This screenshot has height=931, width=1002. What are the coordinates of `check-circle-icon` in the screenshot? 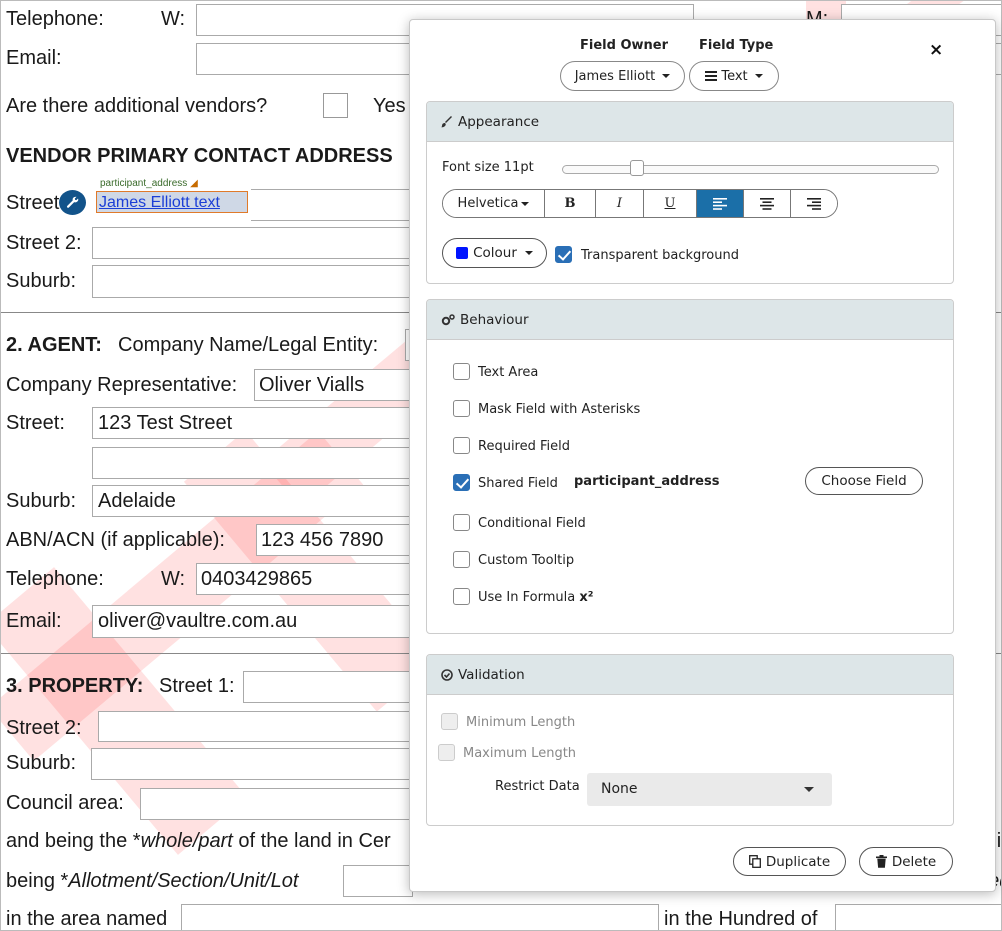 It's located at (447, 674).